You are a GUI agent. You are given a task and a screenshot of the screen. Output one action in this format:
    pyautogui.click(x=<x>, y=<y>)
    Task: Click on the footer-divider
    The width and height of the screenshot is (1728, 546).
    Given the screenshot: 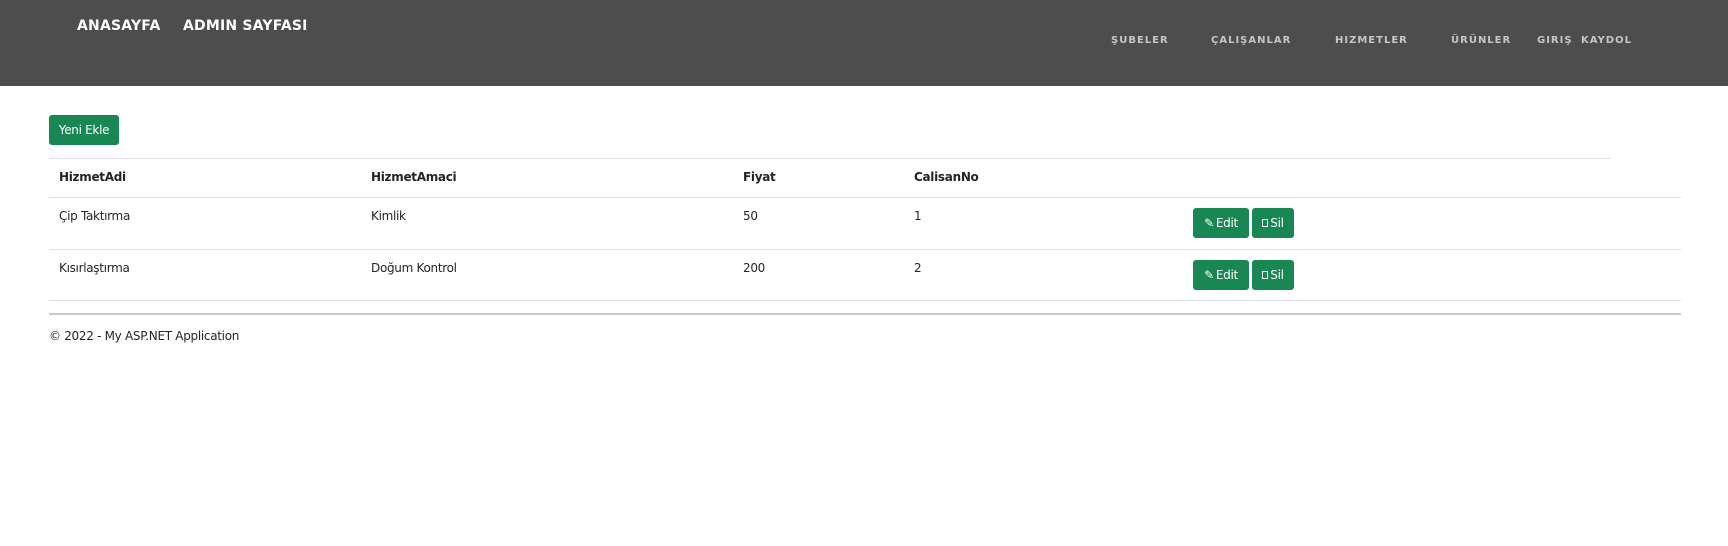 What is the action you would take?
    pyautogui.click(x=865, y=314)
    